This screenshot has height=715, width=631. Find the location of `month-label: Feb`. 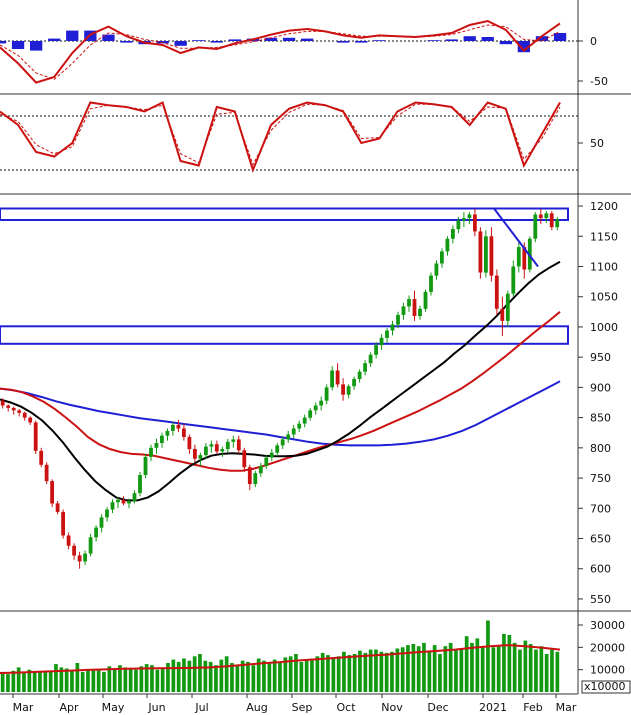

month-label: Feb is located at coordinates (532, 707).